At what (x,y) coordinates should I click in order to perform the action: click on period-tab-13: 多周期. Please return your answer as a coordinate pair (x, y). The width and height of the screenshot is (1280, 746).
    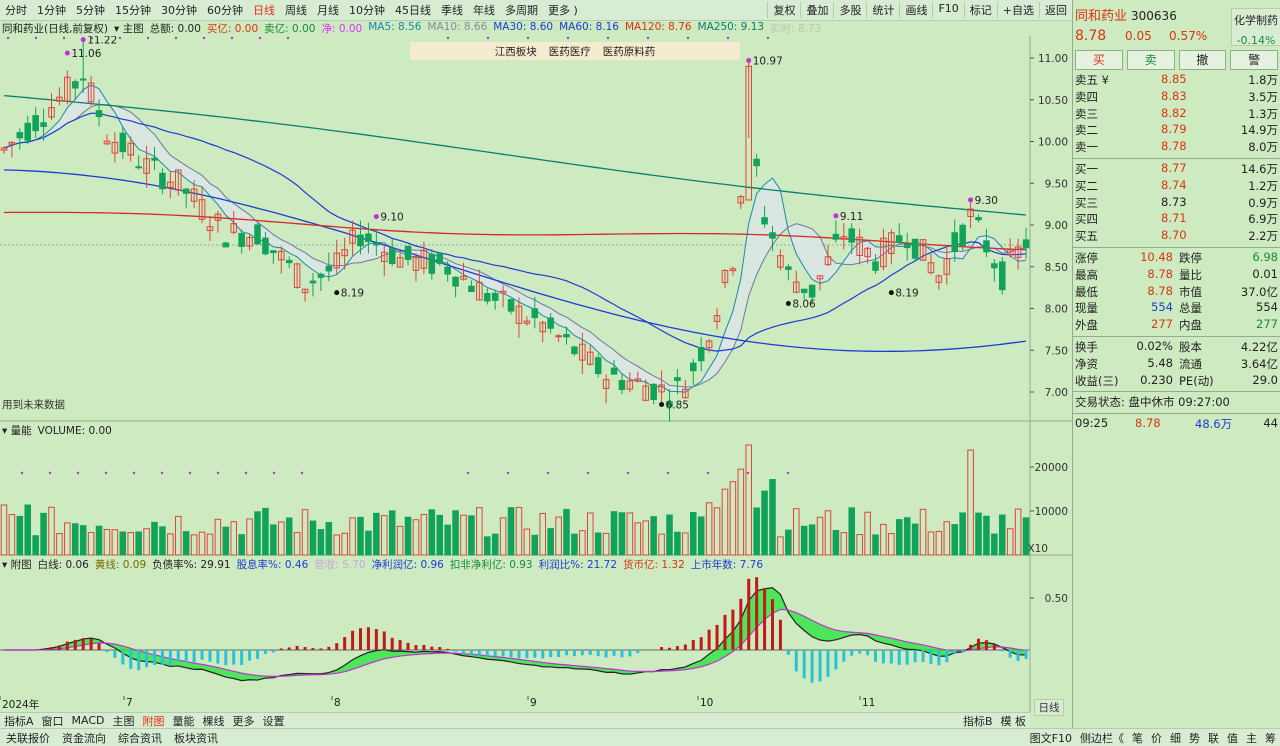
    Looking at the image, I should click on (521, 10).